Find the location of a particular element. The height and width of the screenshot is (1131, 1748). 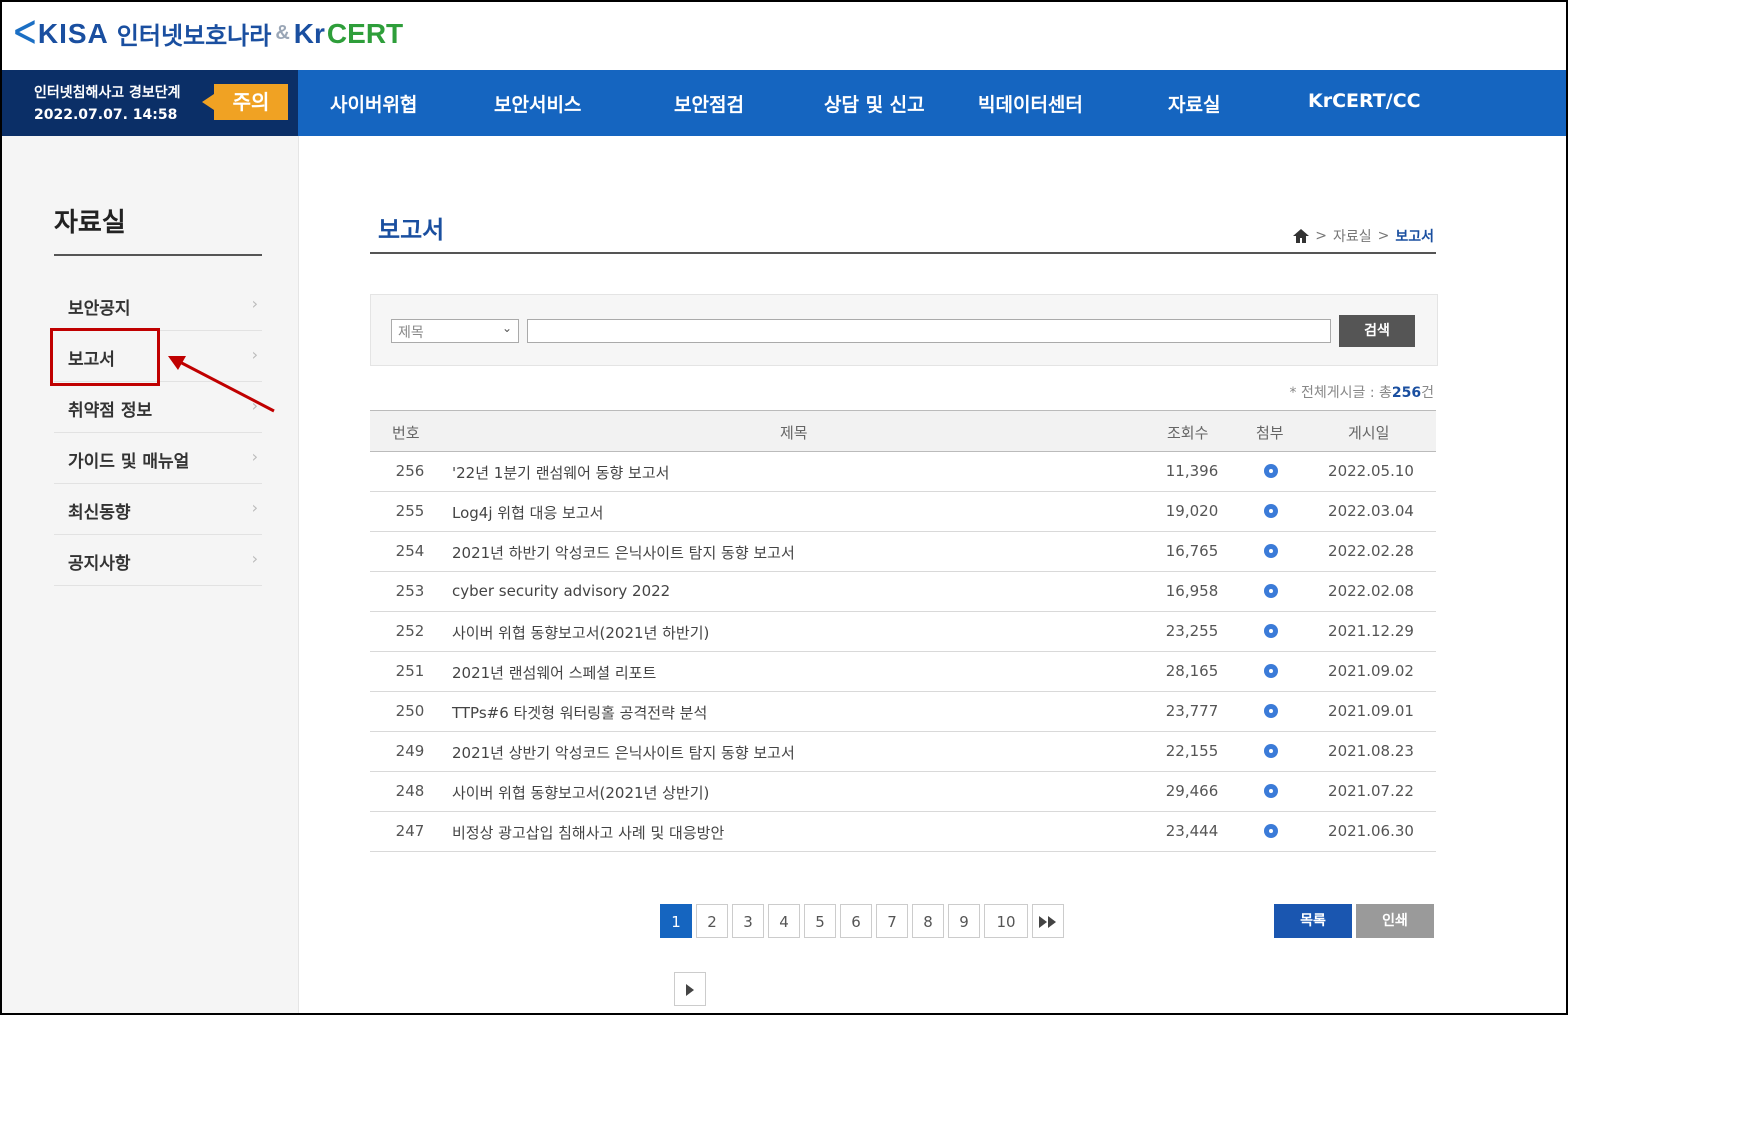

row-date: 2021.09.01 is located at coordinates (1371, 711).